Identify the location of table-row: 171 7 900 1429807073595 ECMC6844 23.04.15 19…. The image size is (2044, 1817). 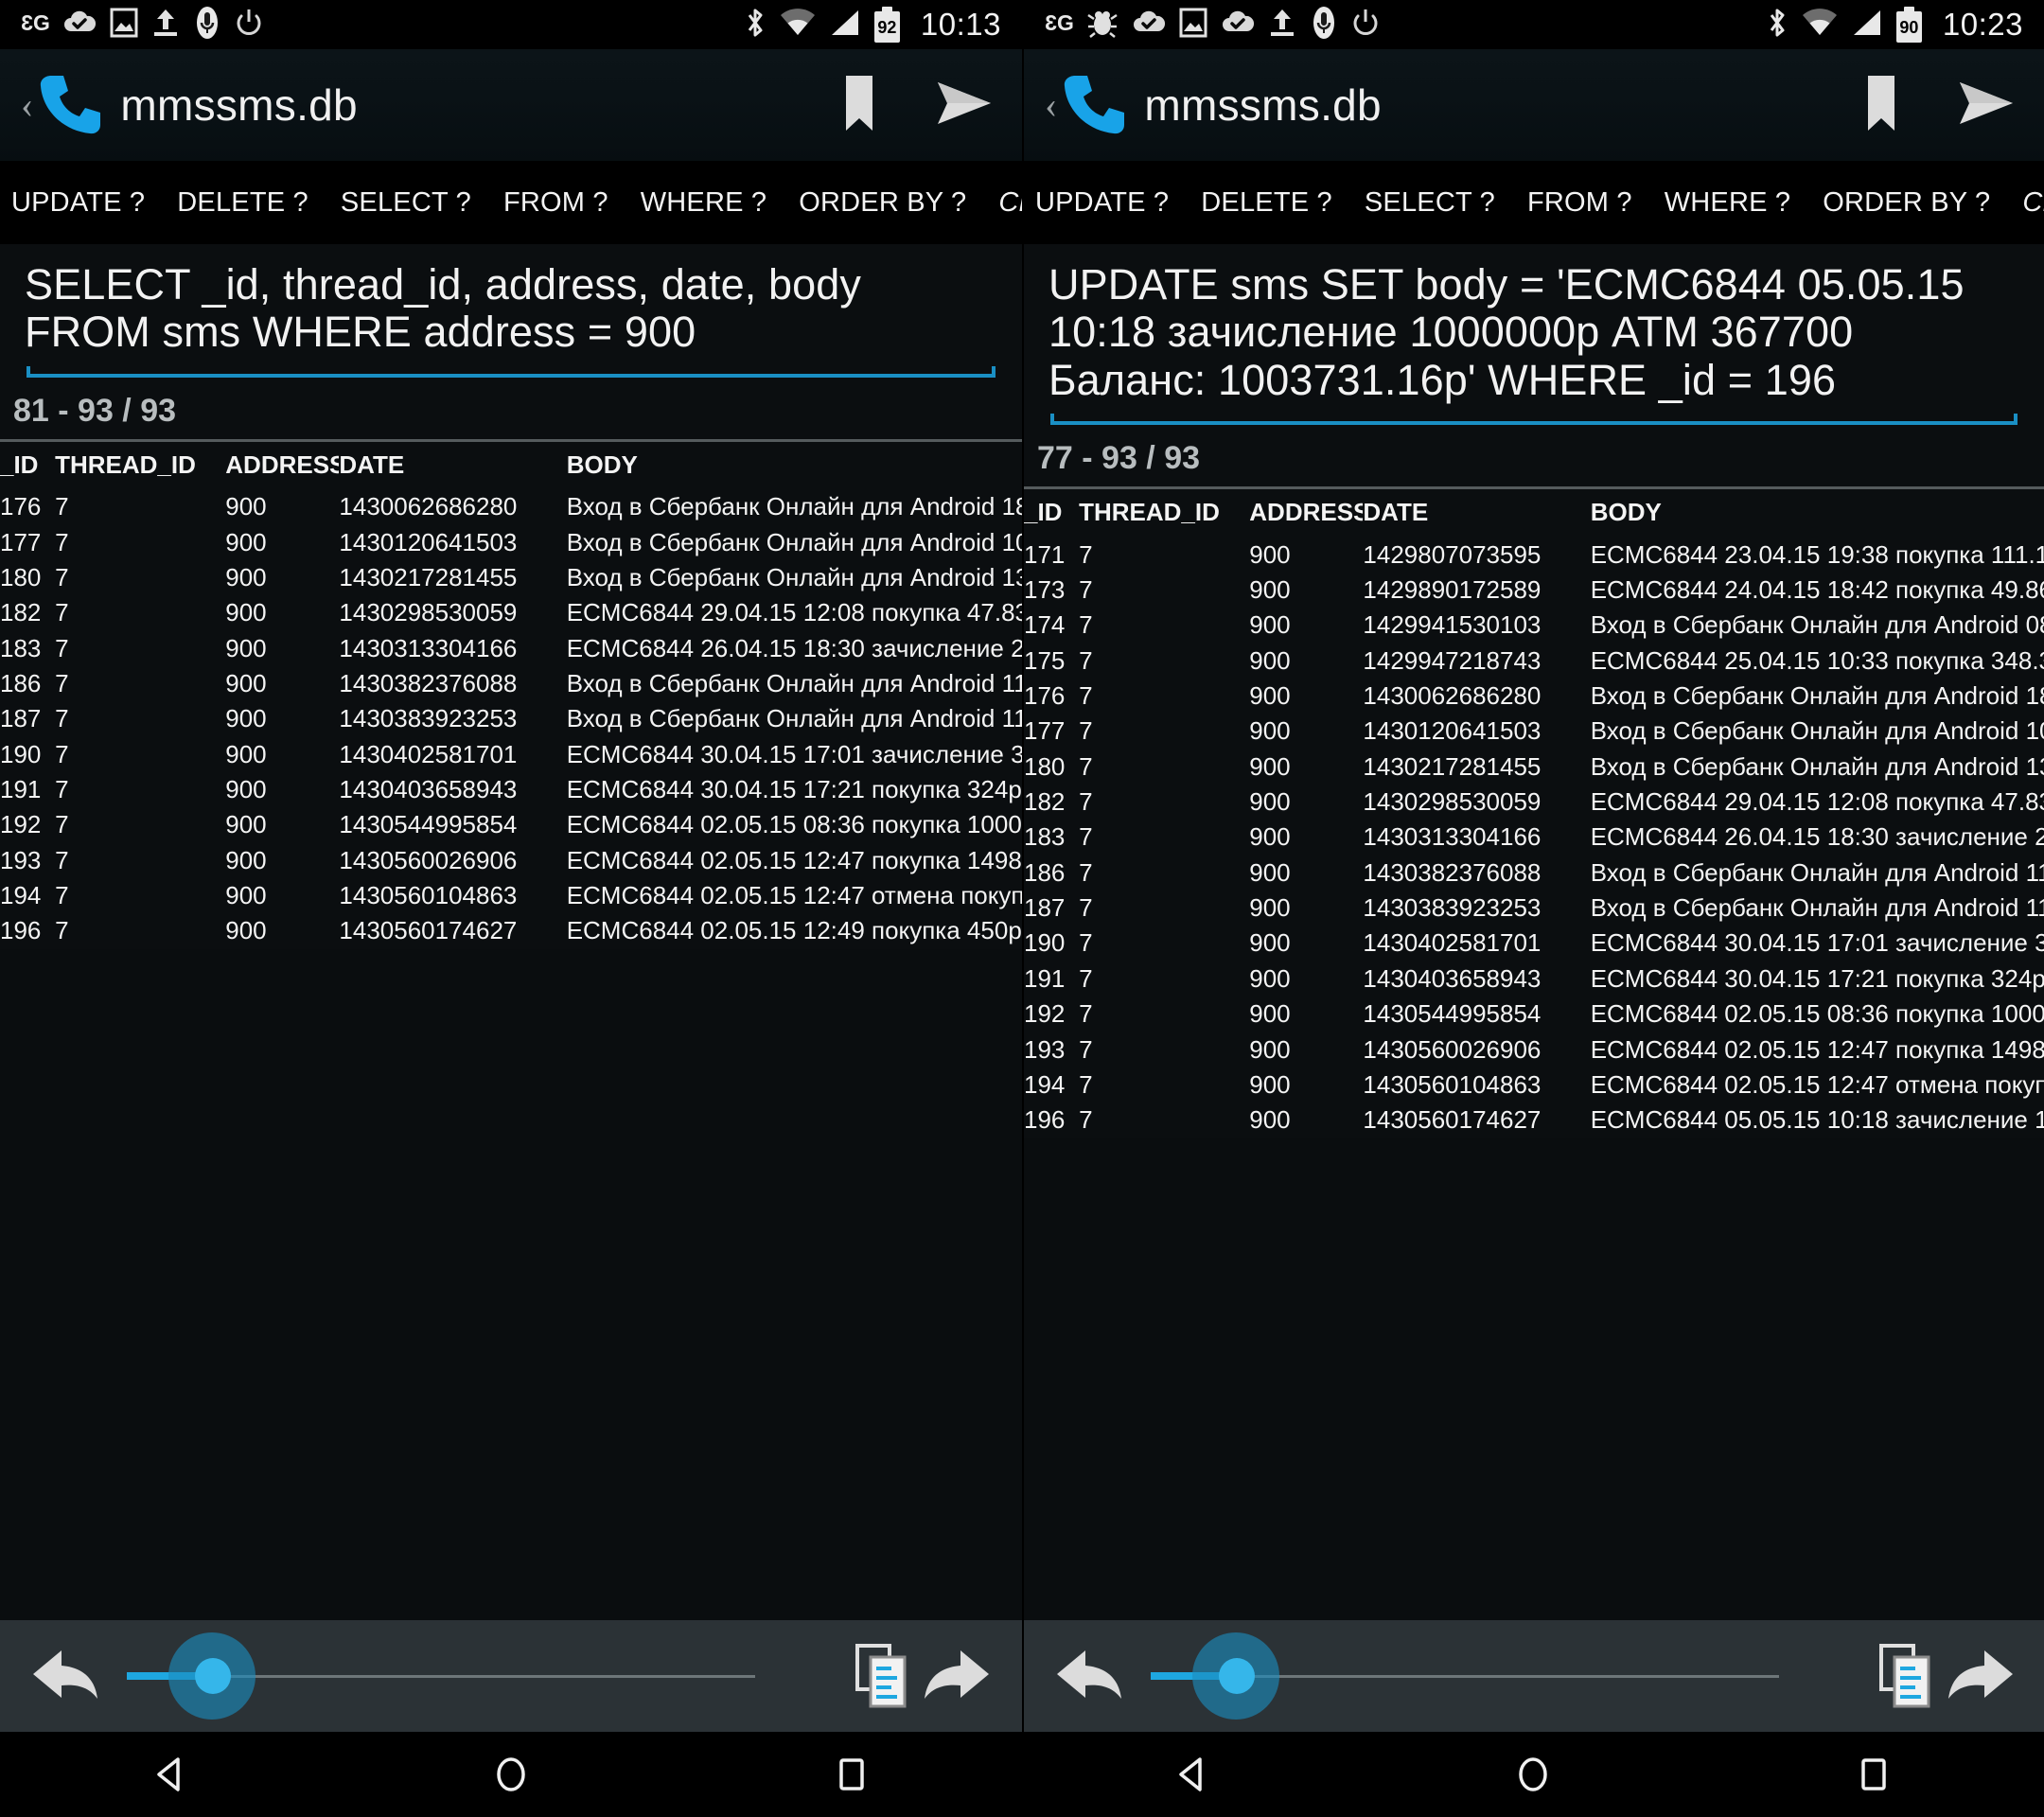
(1534, 555).